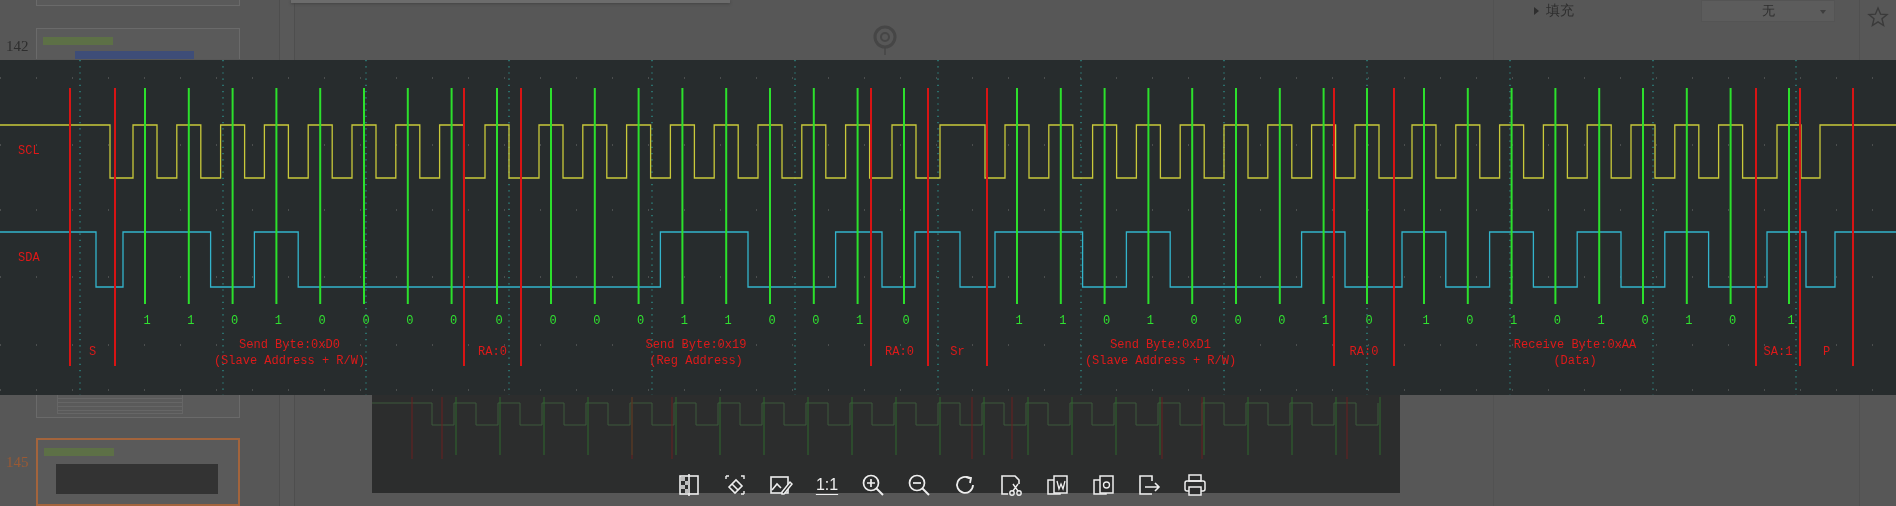 The width and height of the screenshot is (1896, 506). Describe the element at coordinates (1878, 17) in the screenshot. I see `star-icon` at that location.